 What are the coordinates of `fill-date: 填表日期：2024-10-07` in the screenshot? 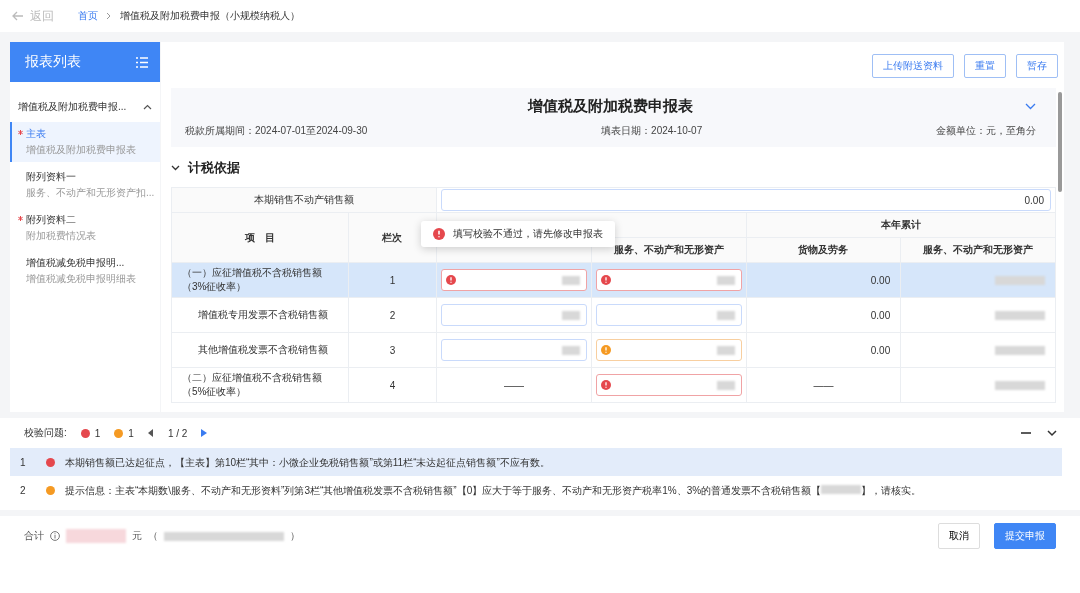 It's located at (652, 131).